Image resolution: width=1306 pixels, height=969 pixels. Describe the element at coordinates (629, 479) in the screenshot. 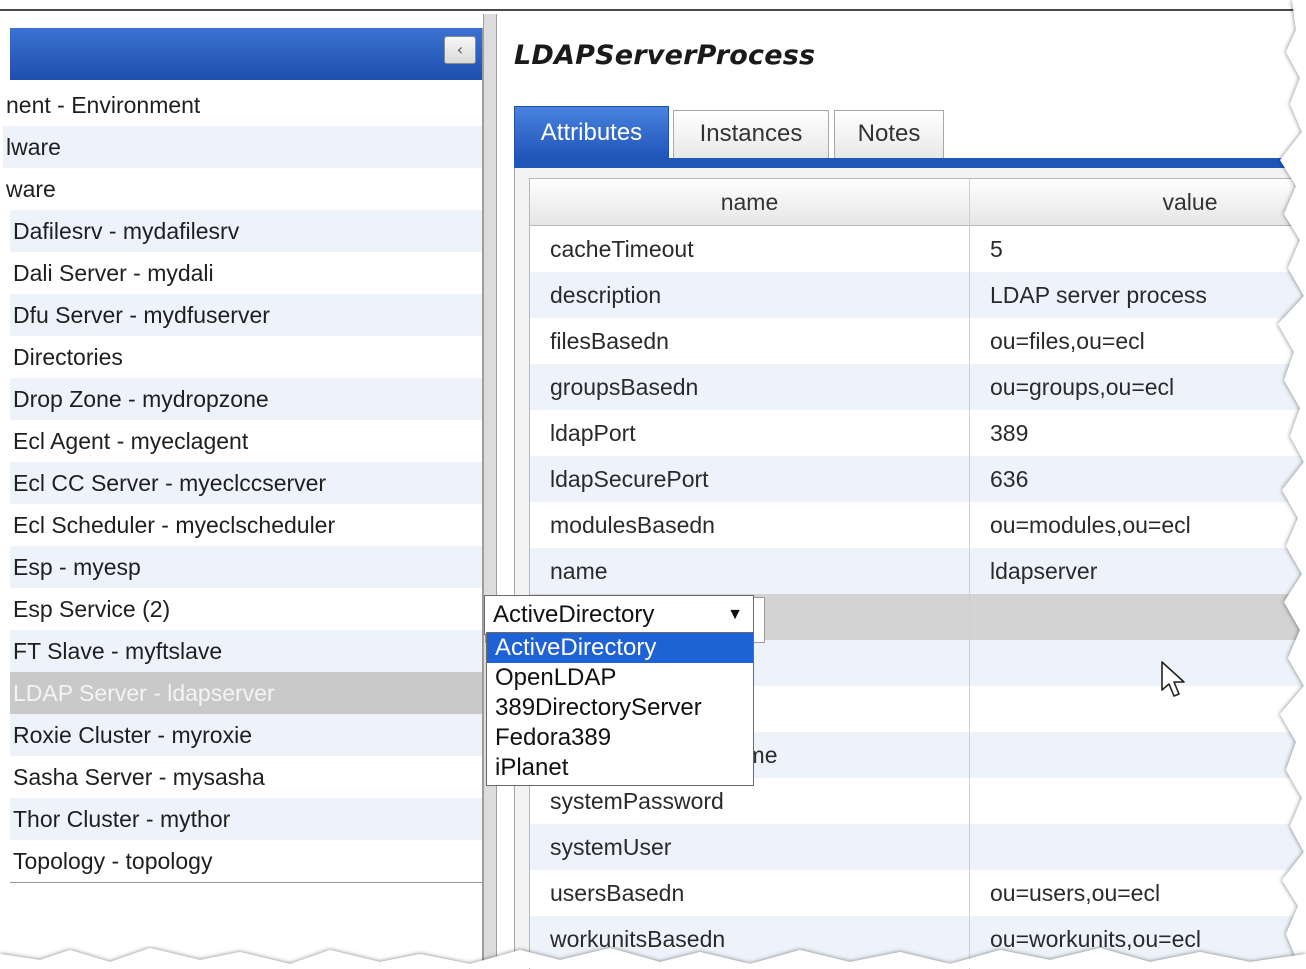

I see `attribute-name-cell: ldapSecurePort` at that location.